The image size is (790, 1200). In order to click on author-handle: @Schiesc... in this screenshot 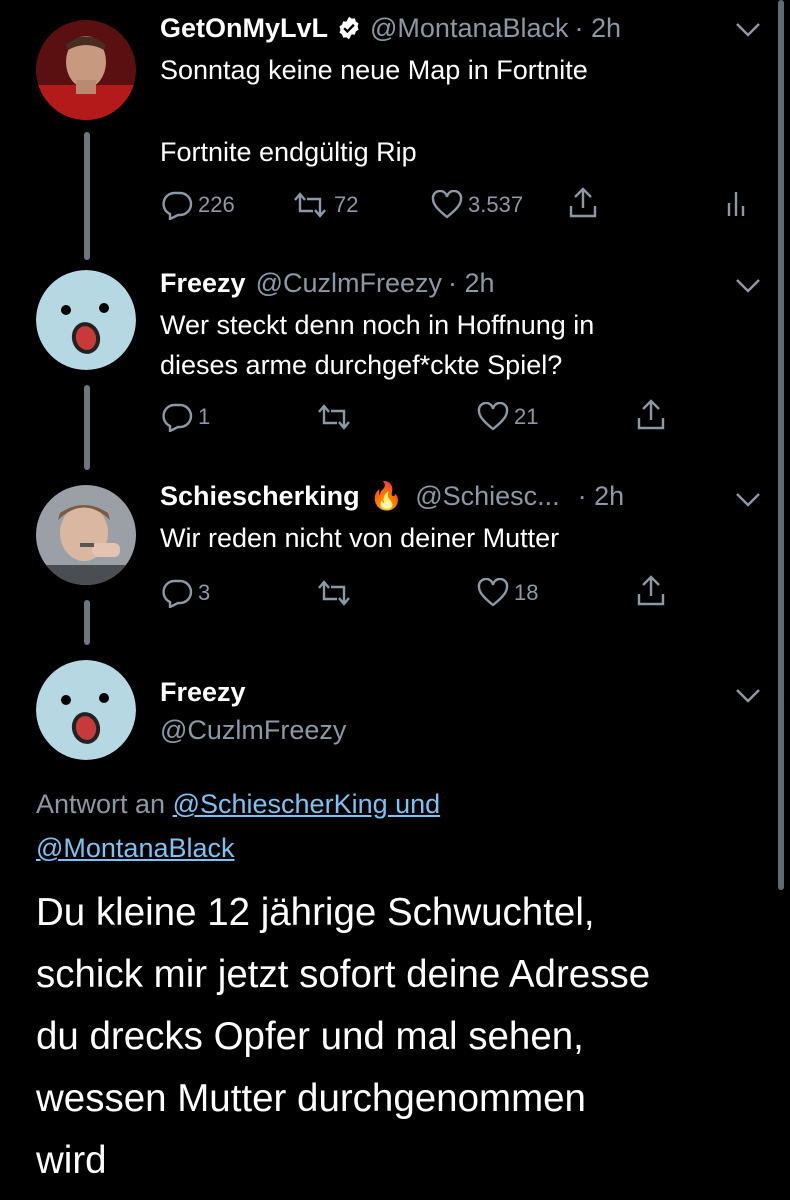, I will do `click(487, 496)`.